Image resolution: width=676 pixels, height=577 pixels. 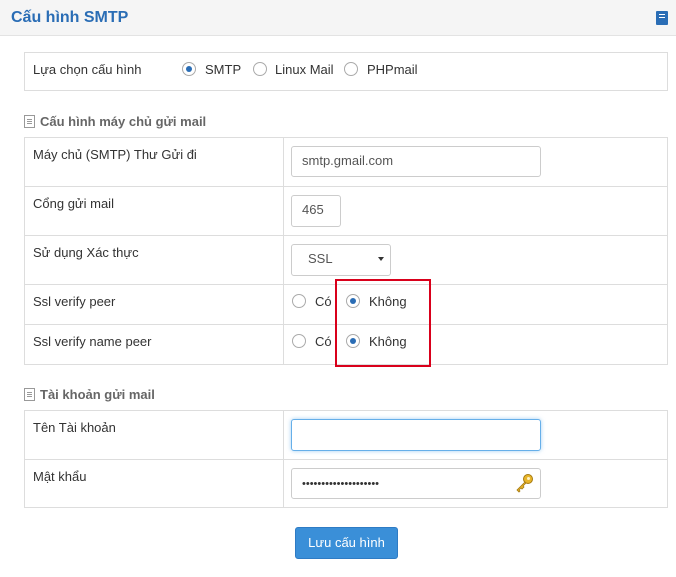 What do you see at coordinates (73, 203) in the screenshot?
I see `smtp-port-label: Cổng gửi mail` at bounding box center [73, 203].